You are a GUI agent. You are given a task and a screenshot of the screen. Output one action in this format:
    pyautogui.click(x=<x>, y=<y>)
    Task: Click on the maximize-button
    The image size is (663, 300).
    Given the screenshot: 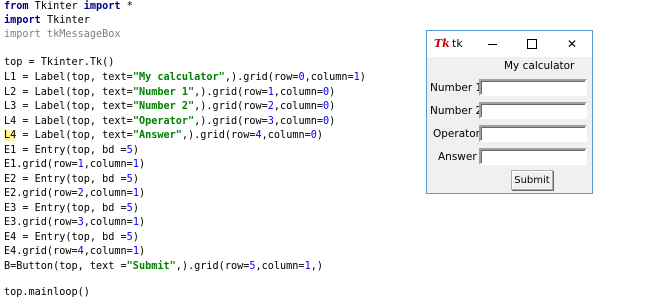 What is the action you would take?
    pyautogui.click(x=532, y=44)
    